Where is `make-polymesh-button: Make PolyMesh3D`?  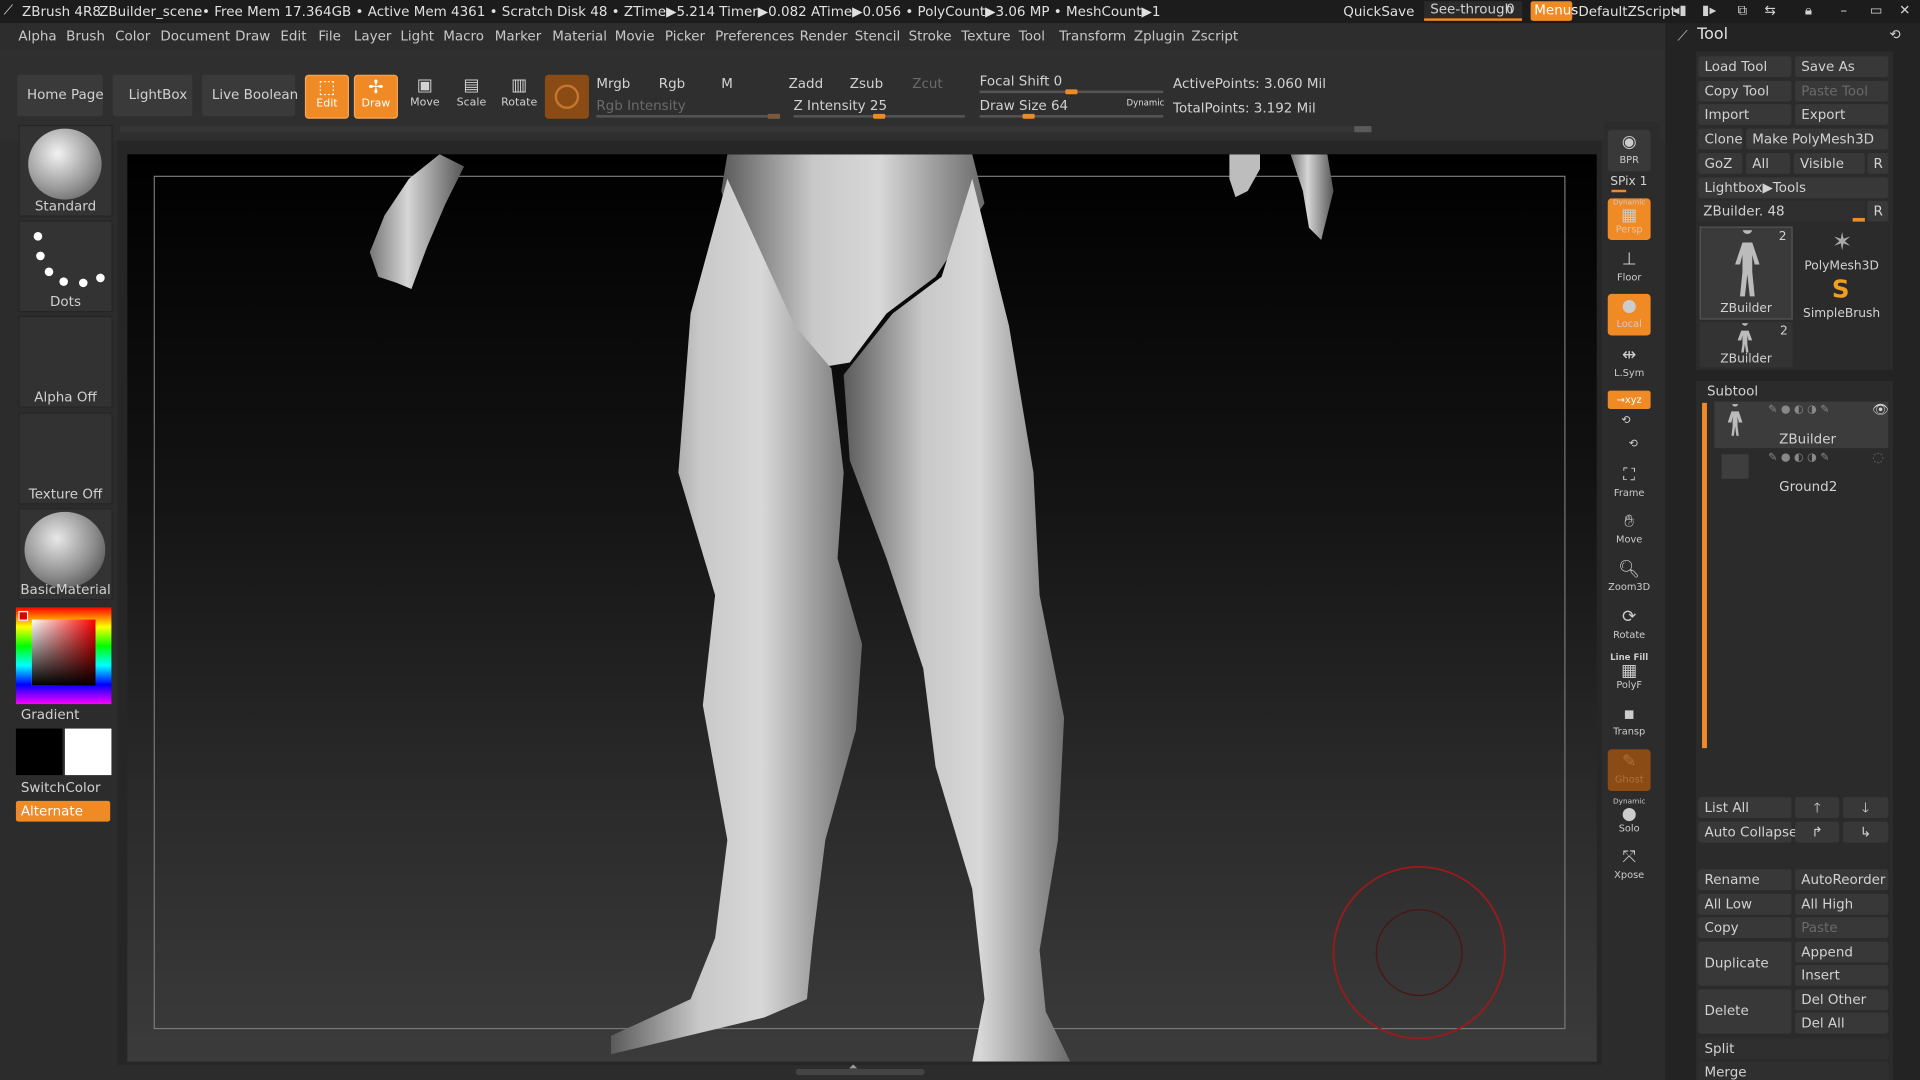
make-polymesh-button: Make PolyMesh3D is located at coordinates (1817, 139).